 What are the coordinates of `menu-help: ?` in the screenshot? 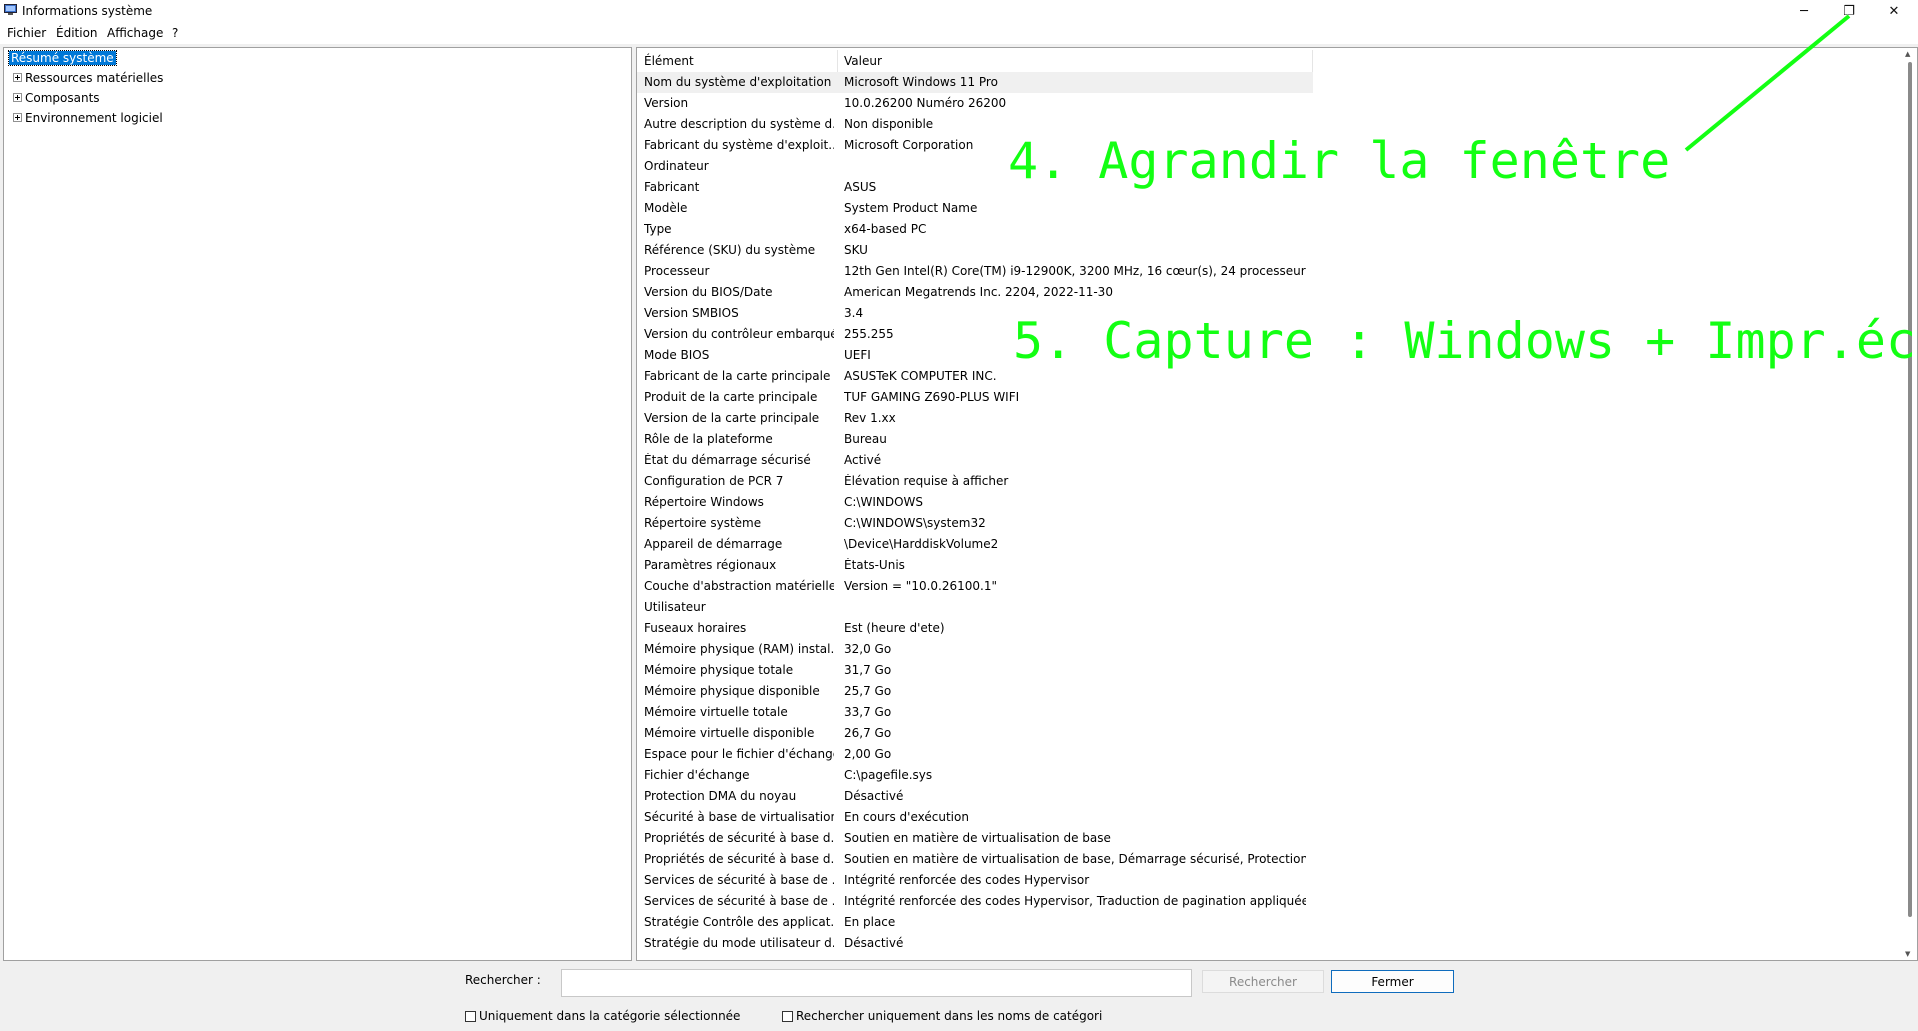 It's located at (175, 33).